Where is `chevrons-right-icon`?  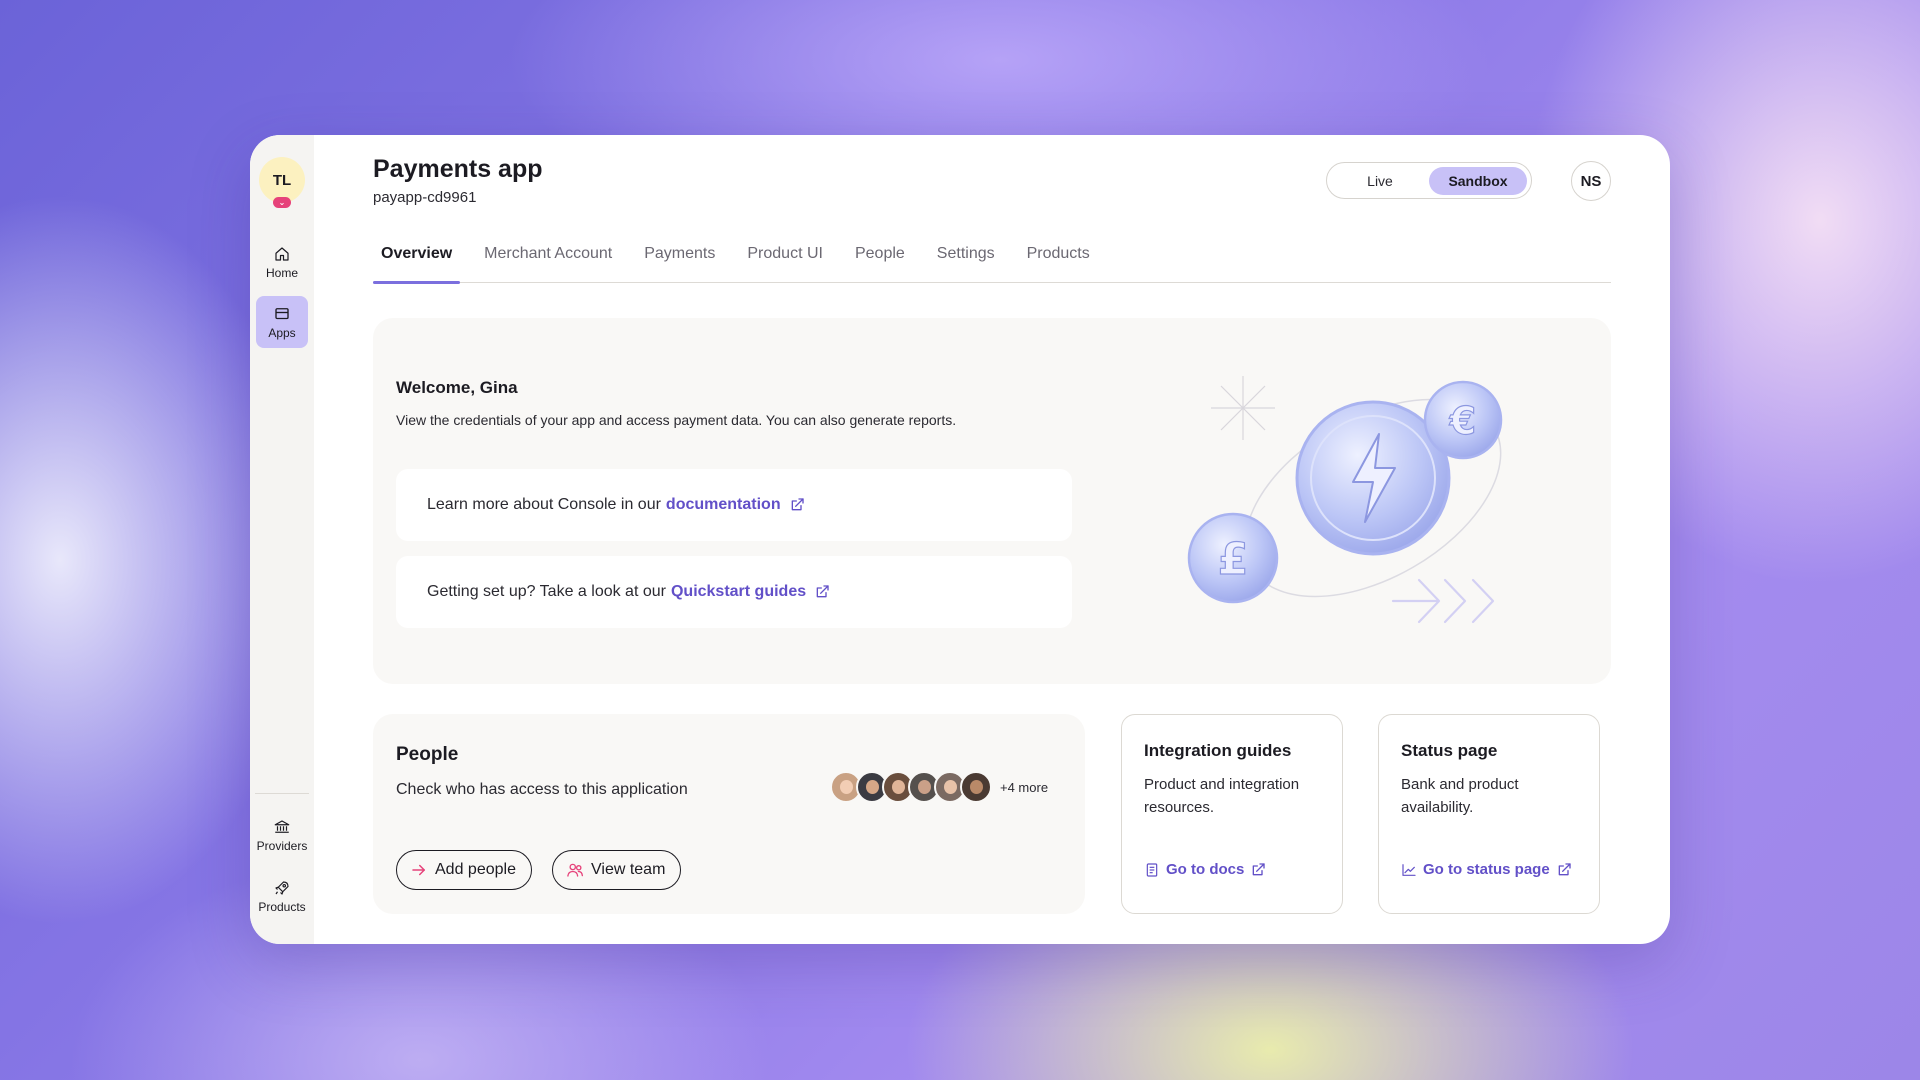 chevrons-right-icon is located at coordinates (1443, 601).